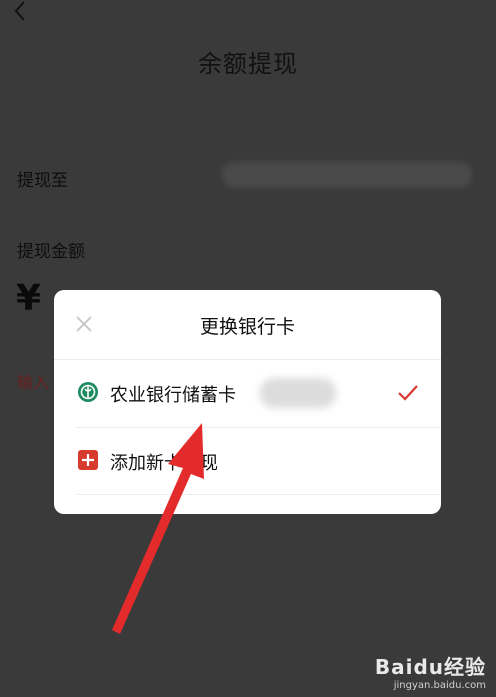  Describe the element at coordinates (347, 175) in the screenshot. I see `blurred-account-info` at that location.